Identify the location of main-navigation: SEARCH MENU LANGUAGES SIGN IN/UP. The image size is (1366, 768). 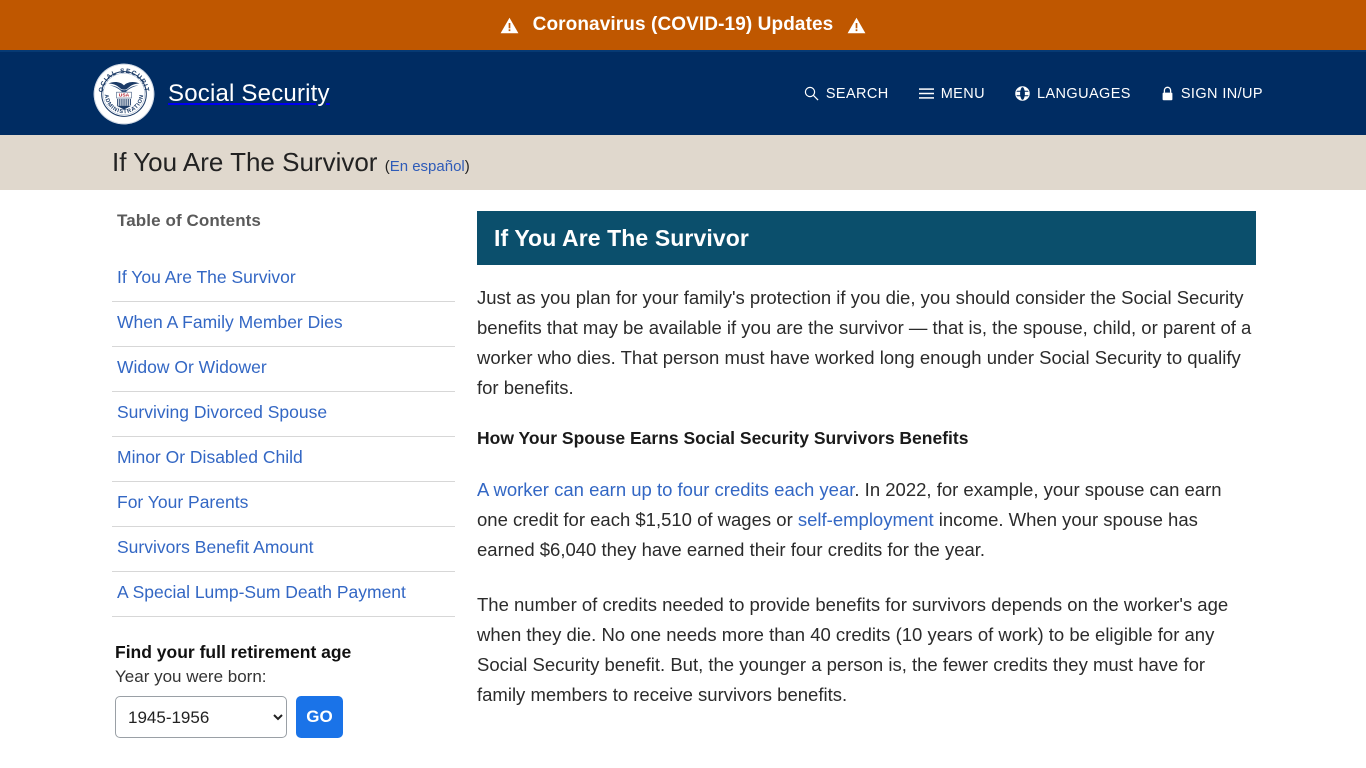
(1033, 94).